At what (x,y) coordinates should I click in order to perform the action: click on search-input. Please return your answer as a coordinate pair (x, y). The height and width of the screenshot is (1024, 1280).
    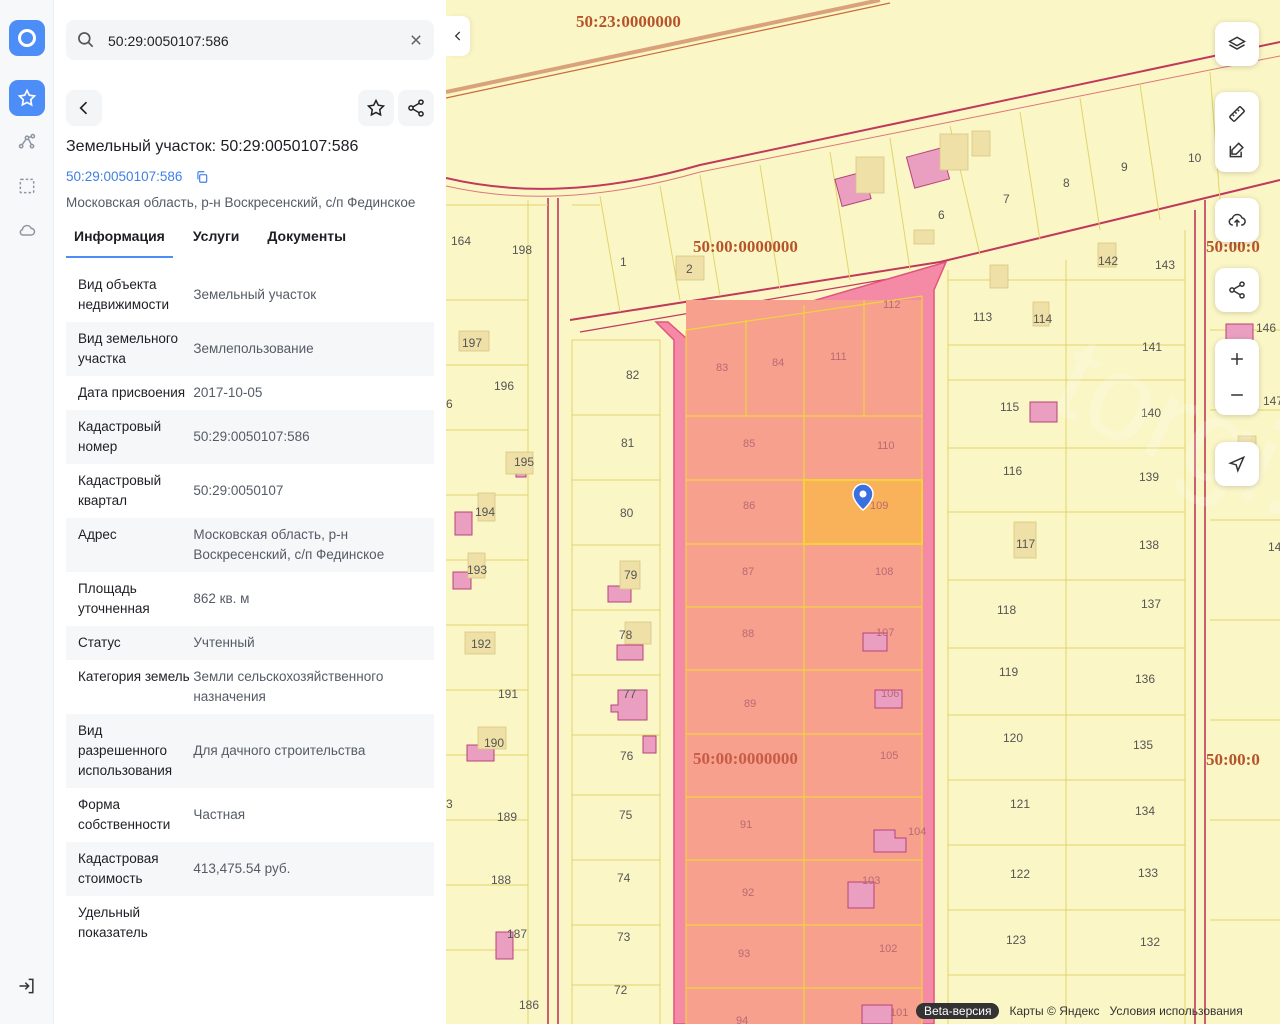
    Looking at the image, I should click on (253, 41).